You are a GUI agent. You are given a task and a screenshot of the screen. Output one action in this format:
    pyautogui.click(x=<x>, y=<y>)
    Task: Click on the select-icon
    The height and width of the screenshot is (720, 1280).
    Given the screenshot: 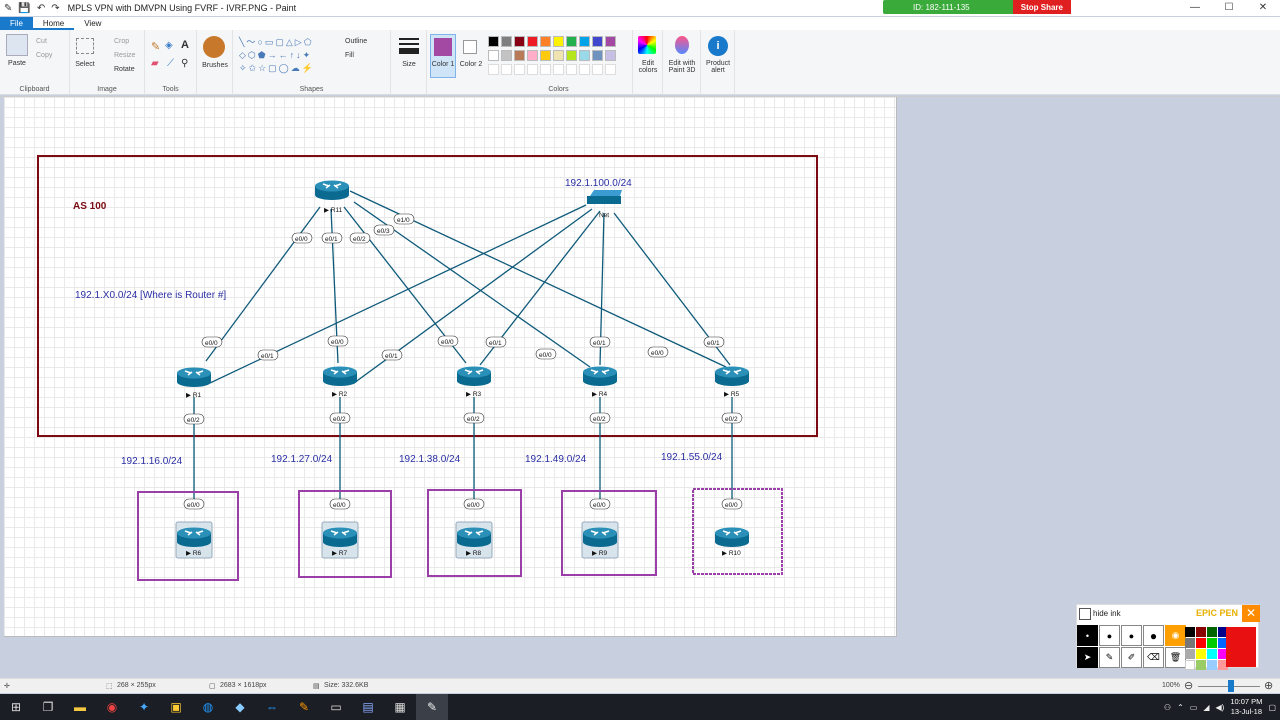 What is the action you would take?
    pyautogui.click(x=85, y=46)
    